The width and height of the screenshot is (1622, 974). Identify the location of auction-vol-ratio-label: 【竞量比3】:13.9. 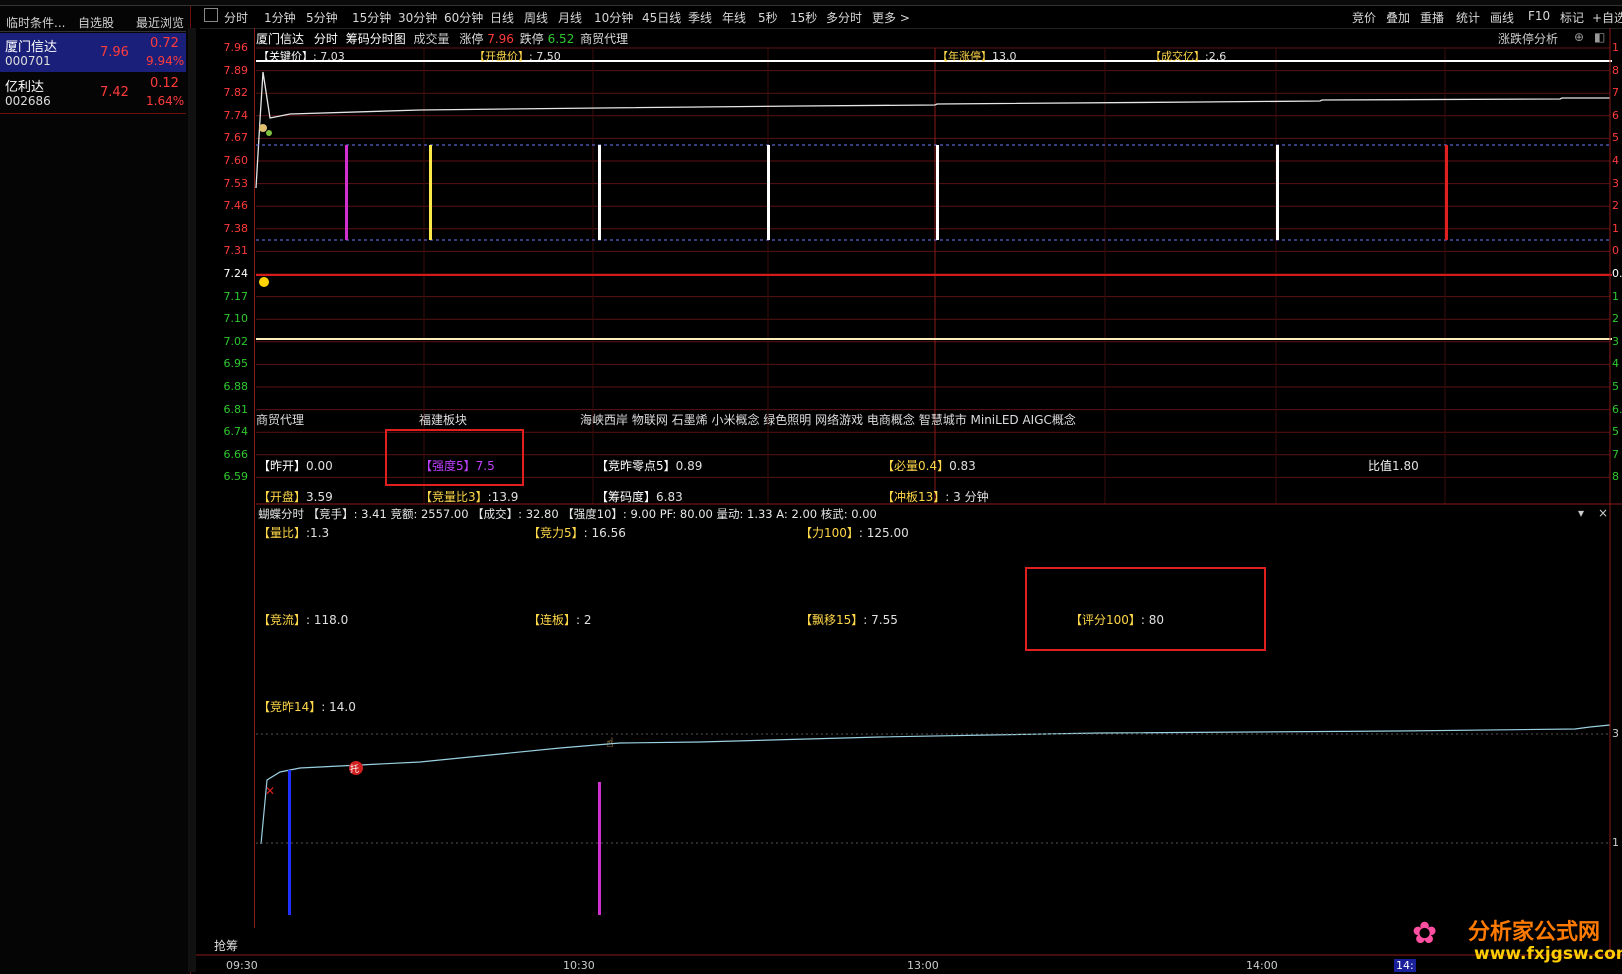
(469, 497).